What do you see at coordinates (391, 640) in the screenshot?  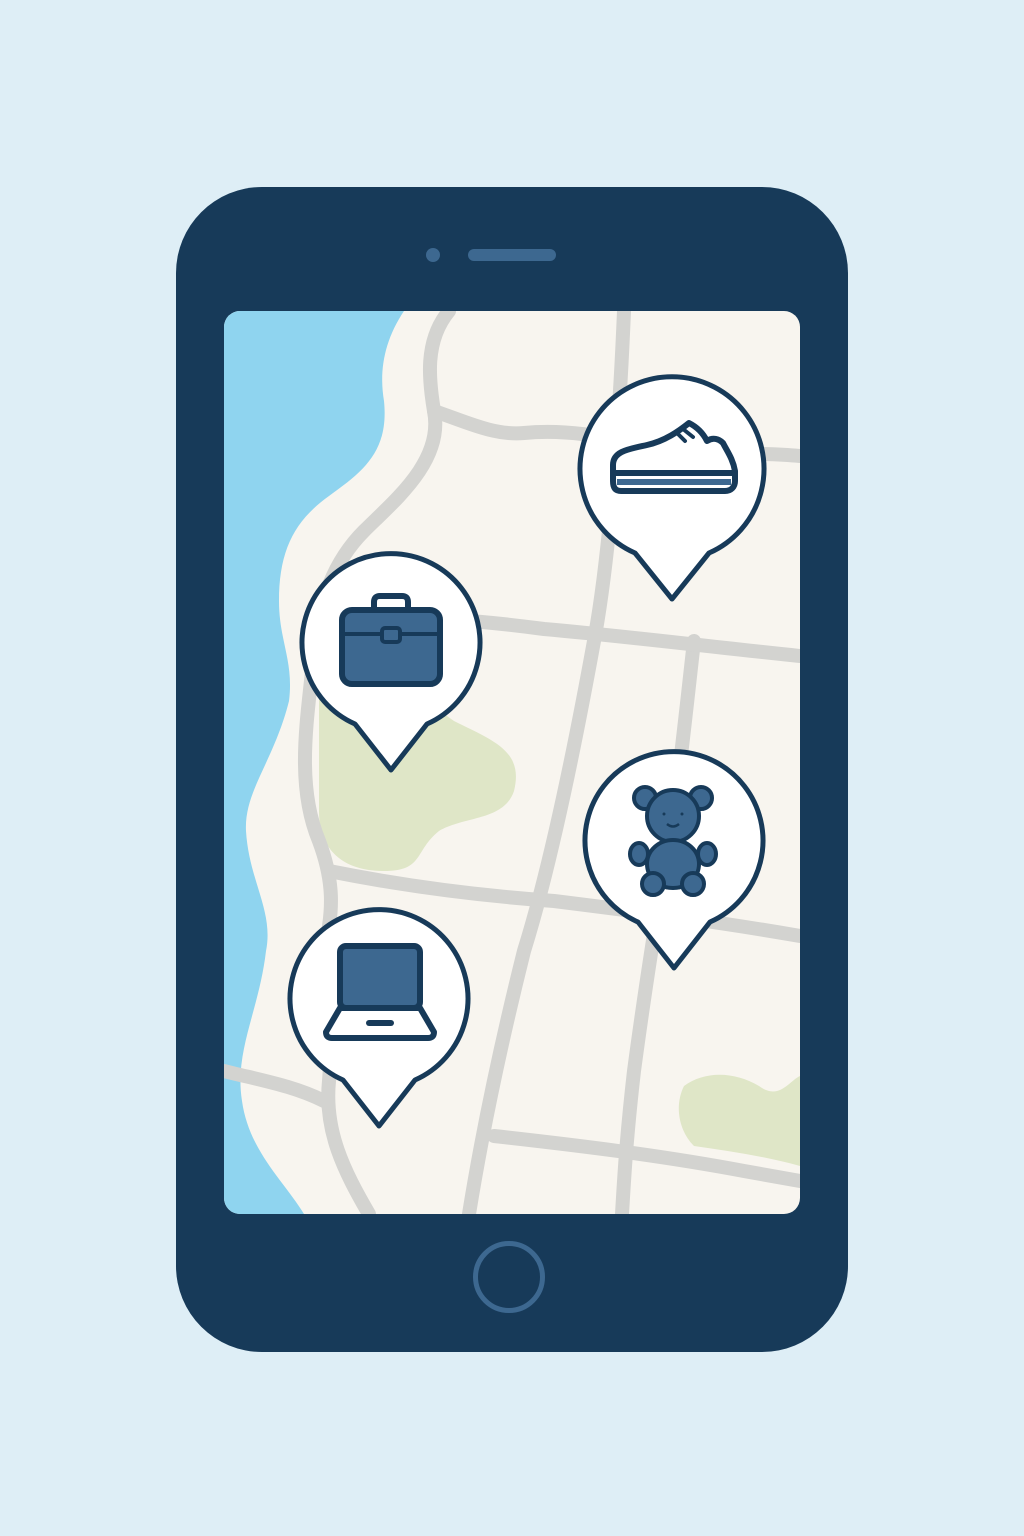 I see `briefcase-icon` at bounding box center [391, 640].